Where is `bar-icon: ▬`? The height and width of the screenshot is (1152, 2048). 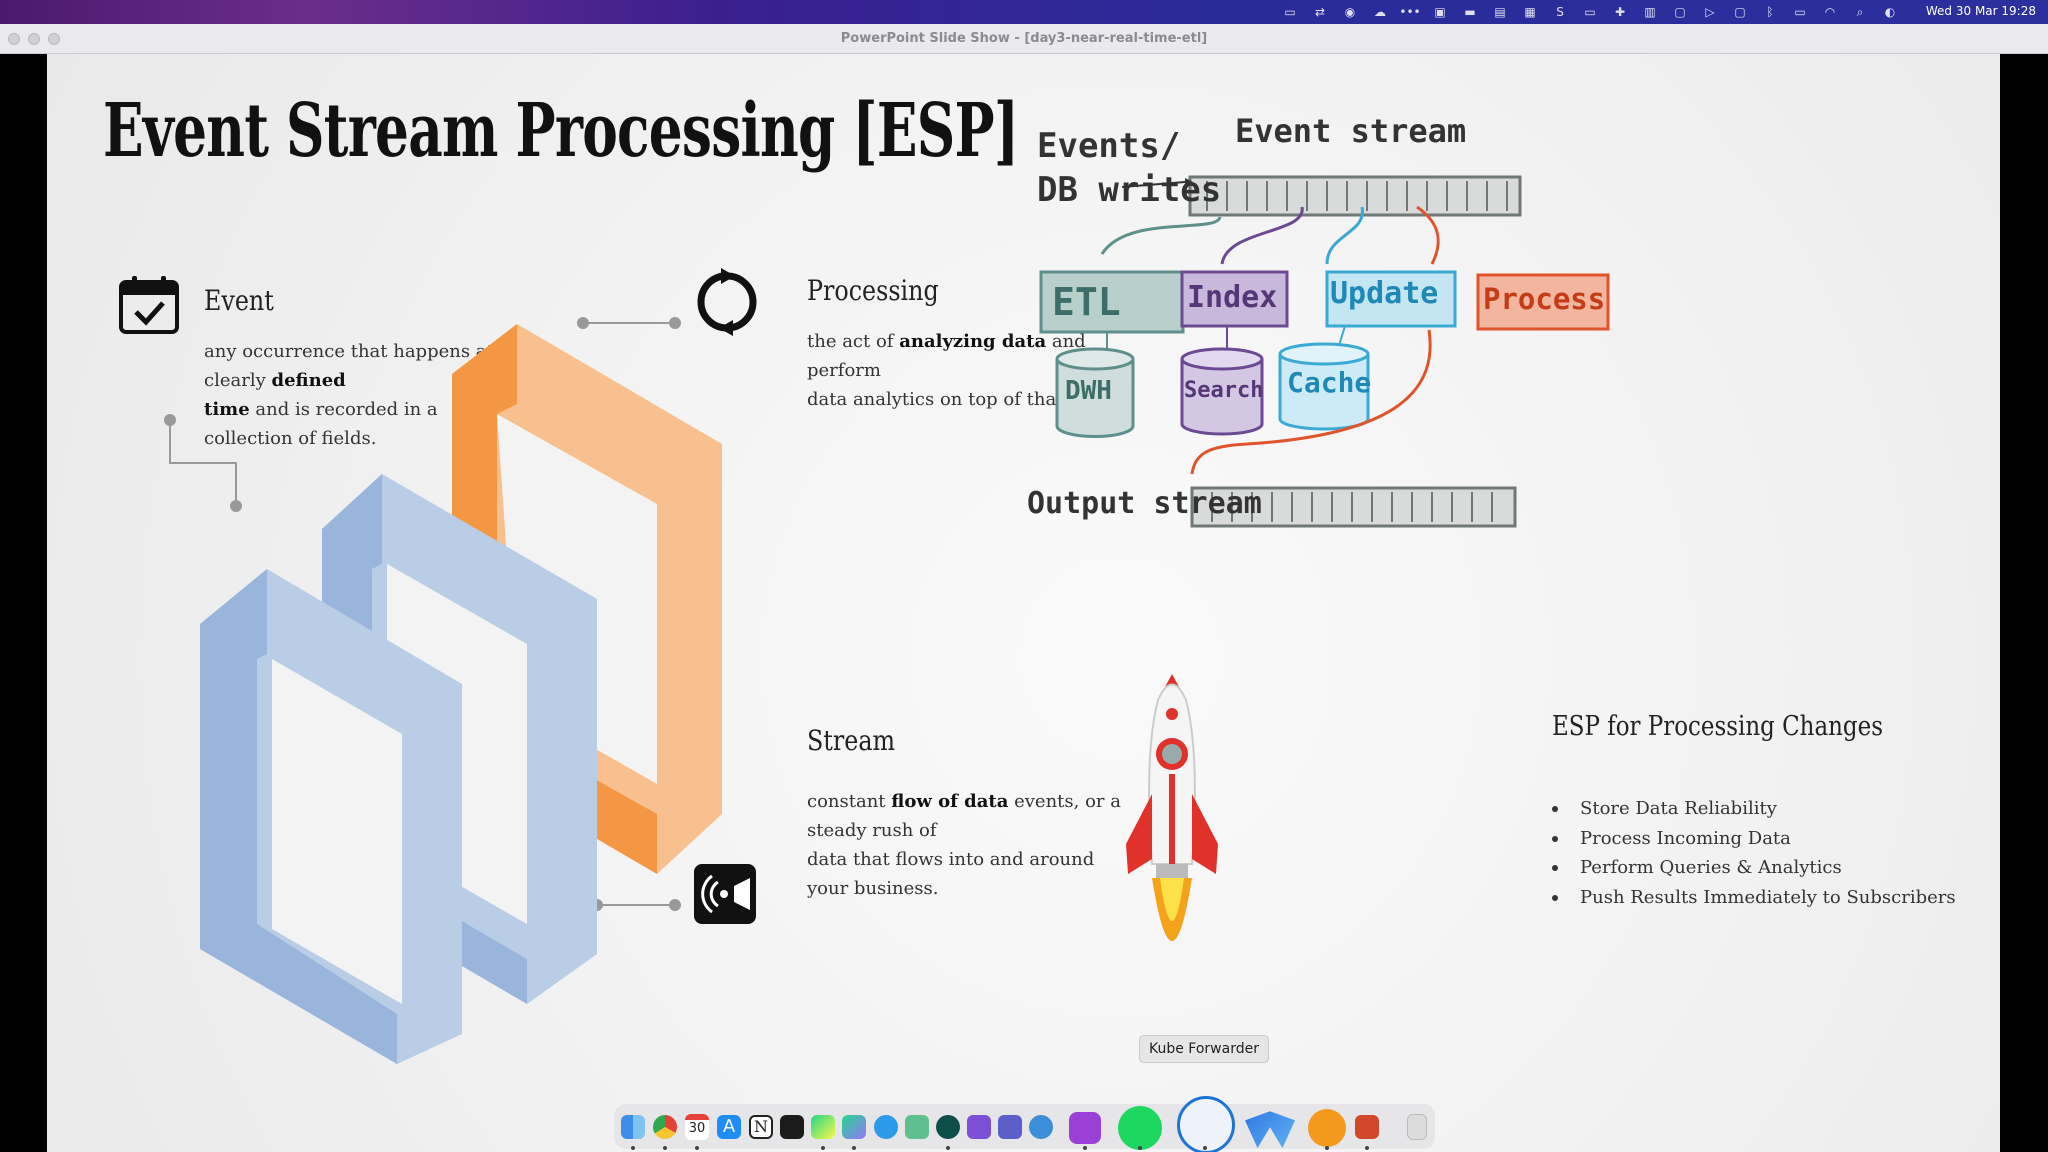
bar-icon: ▬ is located at coordinates (1470, 12).